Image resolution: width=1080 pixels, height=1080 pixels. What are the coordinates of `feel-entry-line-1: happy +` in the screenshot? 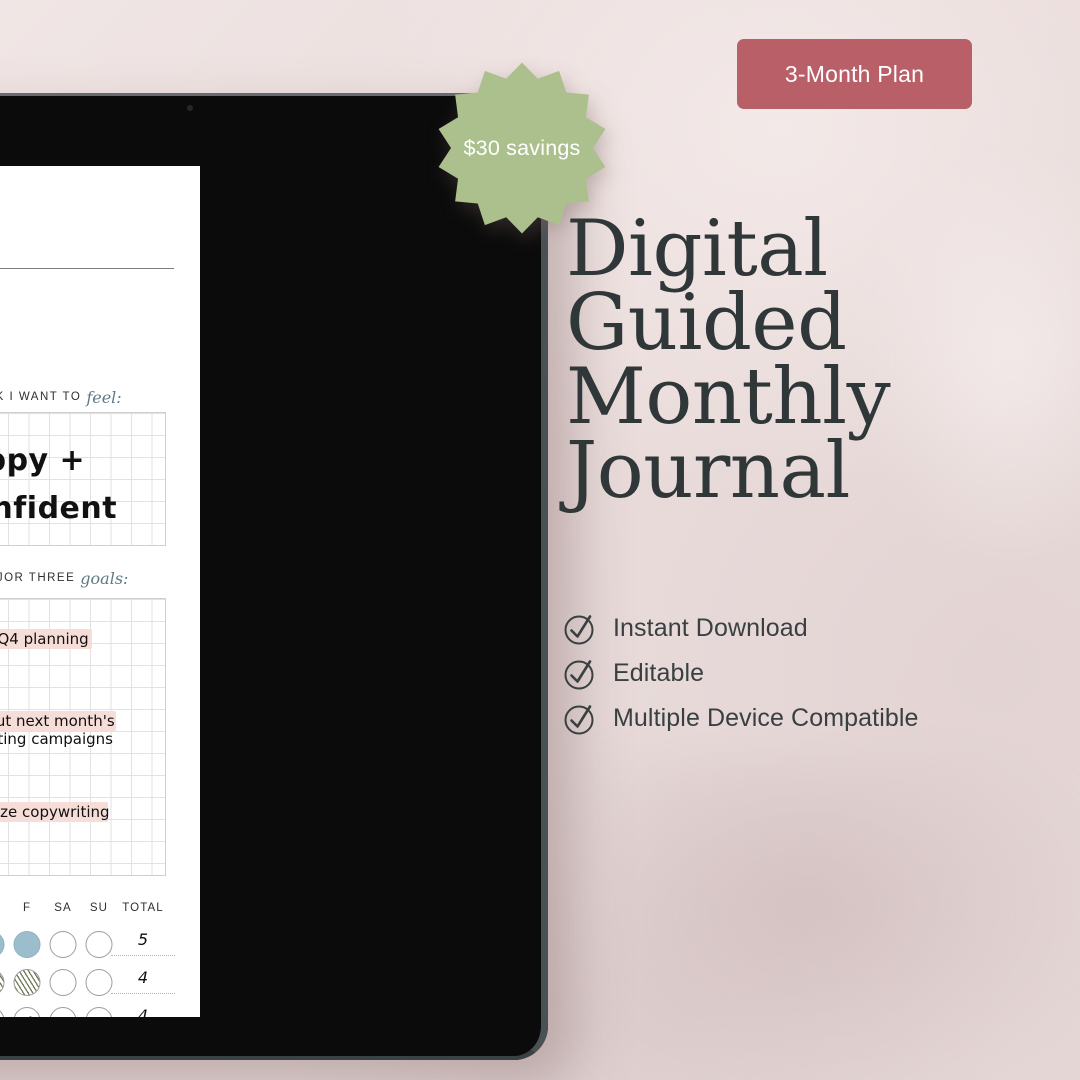 It's located at (43, 460).